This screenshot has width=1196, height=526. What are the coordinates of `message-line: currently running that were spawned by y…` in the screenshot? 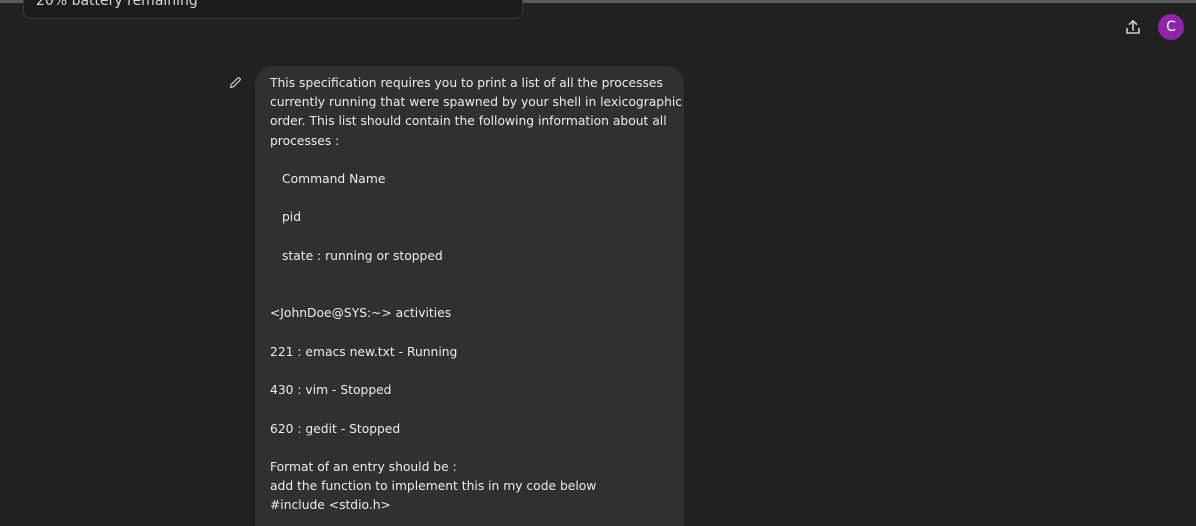 It's located at (476, 102).